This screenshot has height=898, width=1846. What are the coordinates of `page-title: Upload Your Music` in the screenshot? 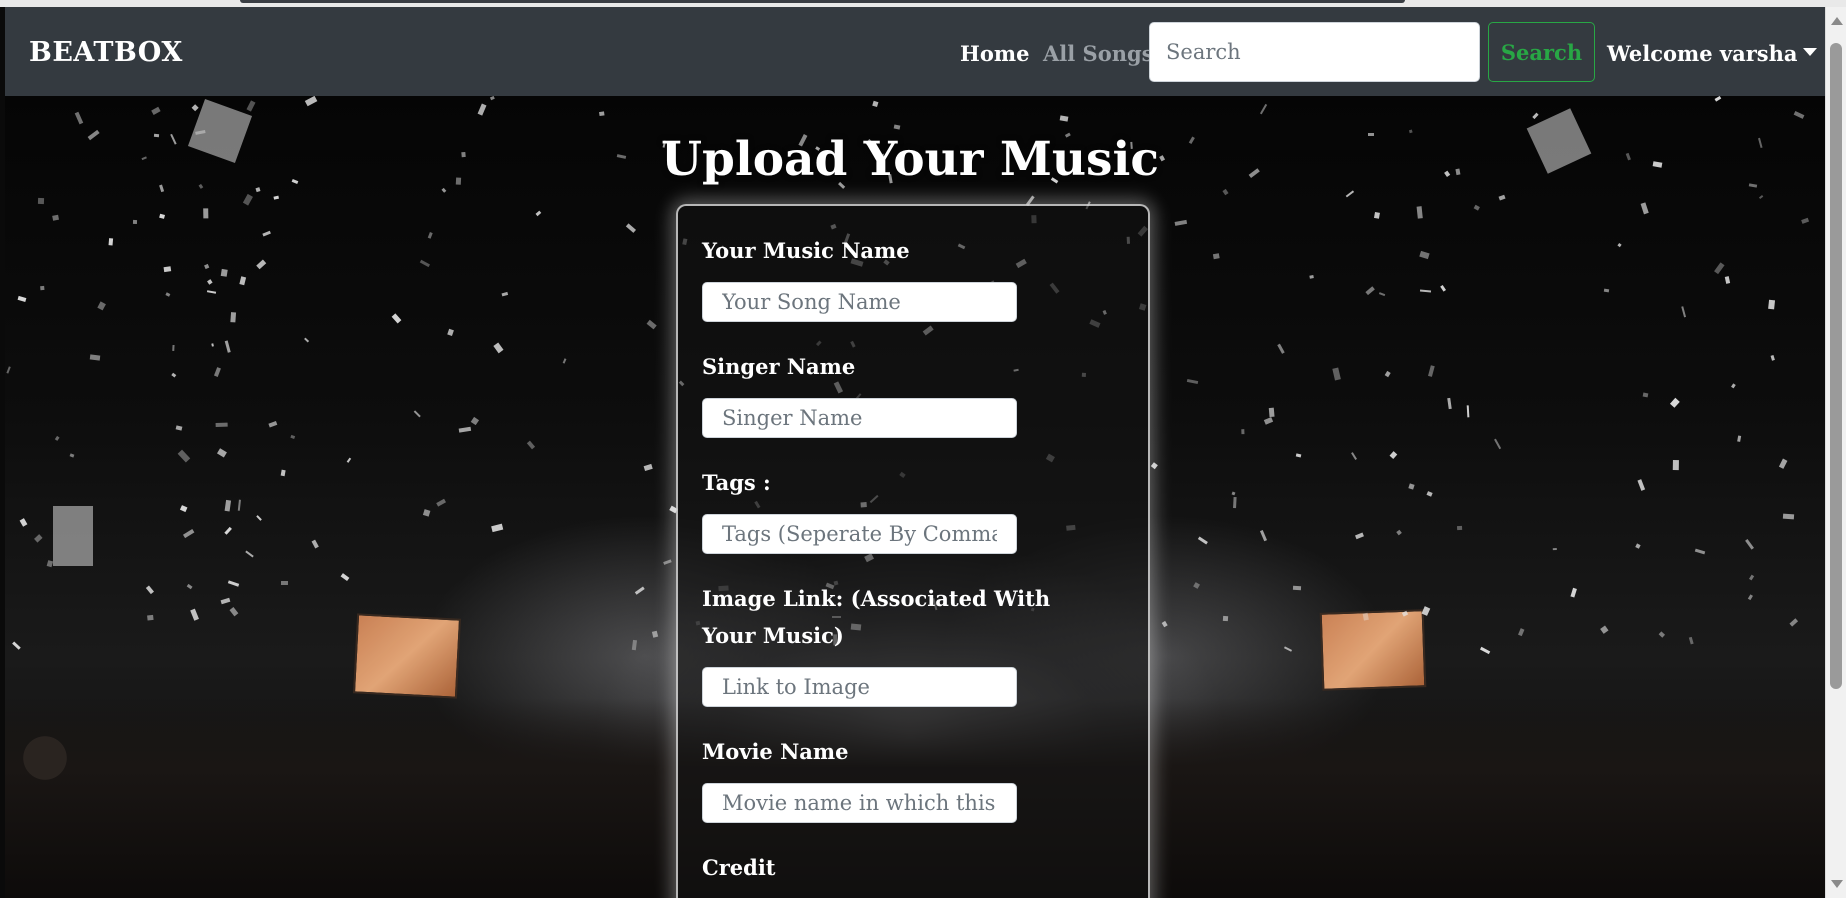 It's located at (910, 159).